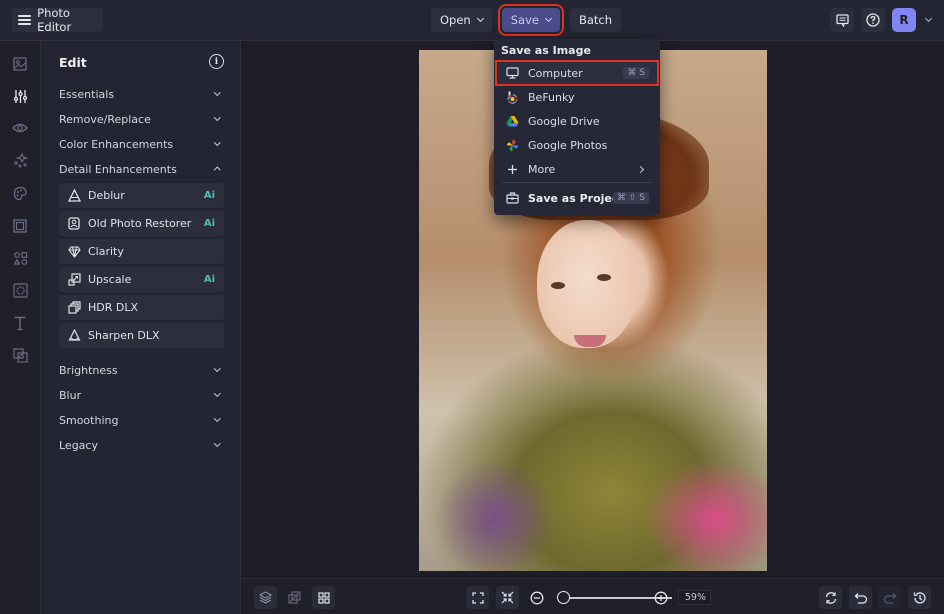 The height and width of the screenshot is (614, 944). What do you see at coordinates (216, 61) in the screenshot?
I see `info-icon: i` at bounding box center [216, 61].